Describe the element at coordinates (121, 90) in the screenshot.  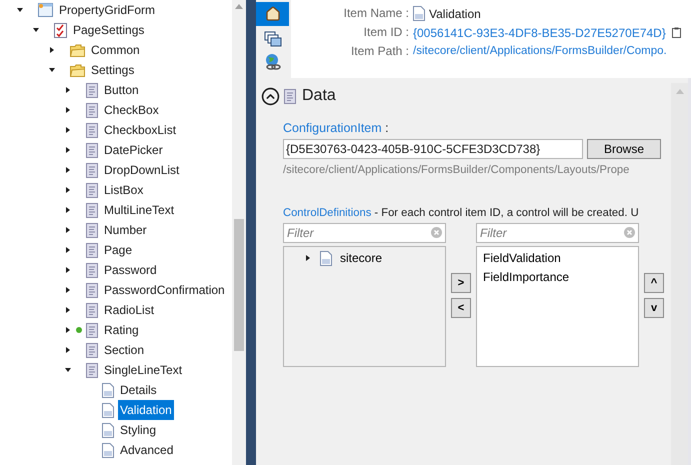
I see `tree-item: Button` at that location.